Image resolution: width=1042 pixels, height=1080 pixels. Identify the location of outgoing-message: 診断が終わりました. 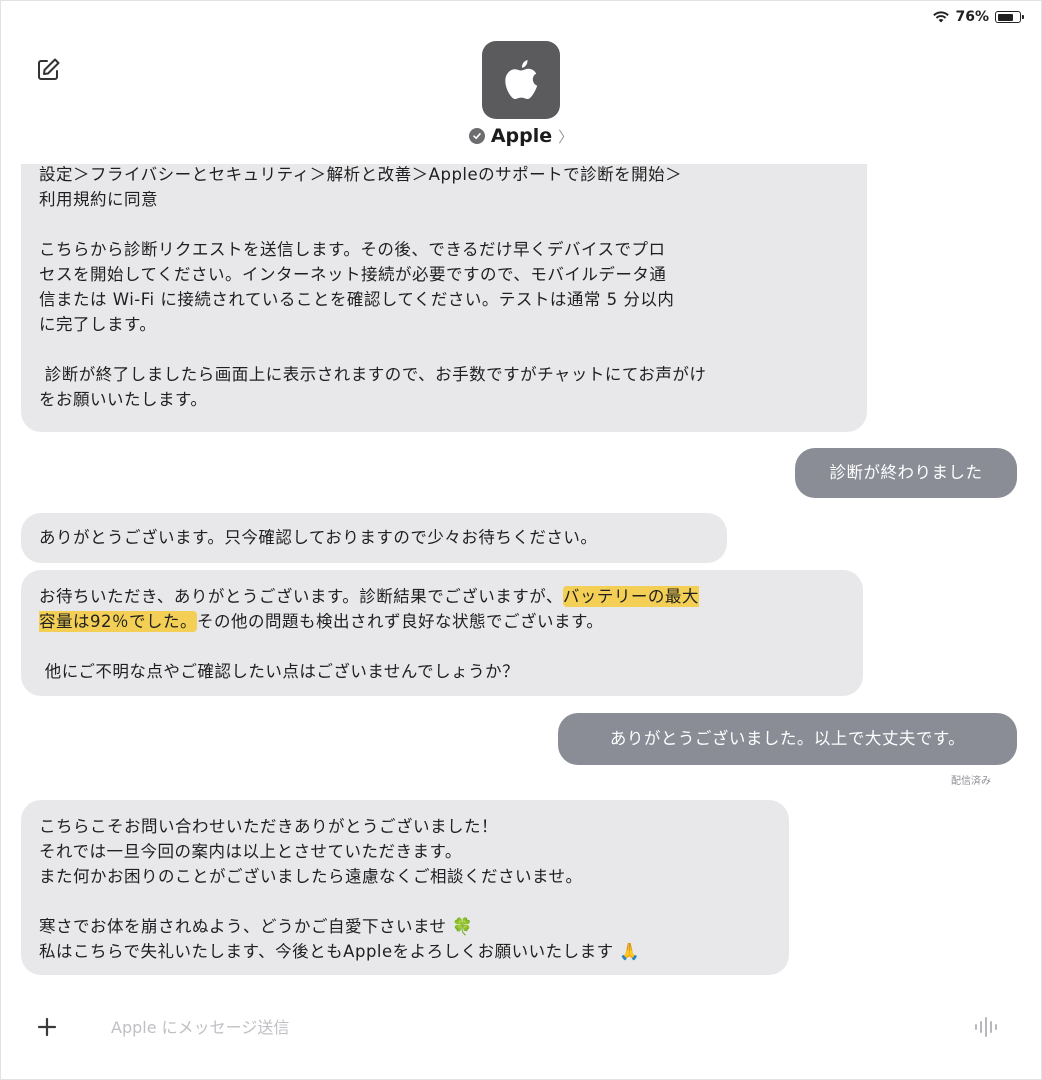
(906, 473).